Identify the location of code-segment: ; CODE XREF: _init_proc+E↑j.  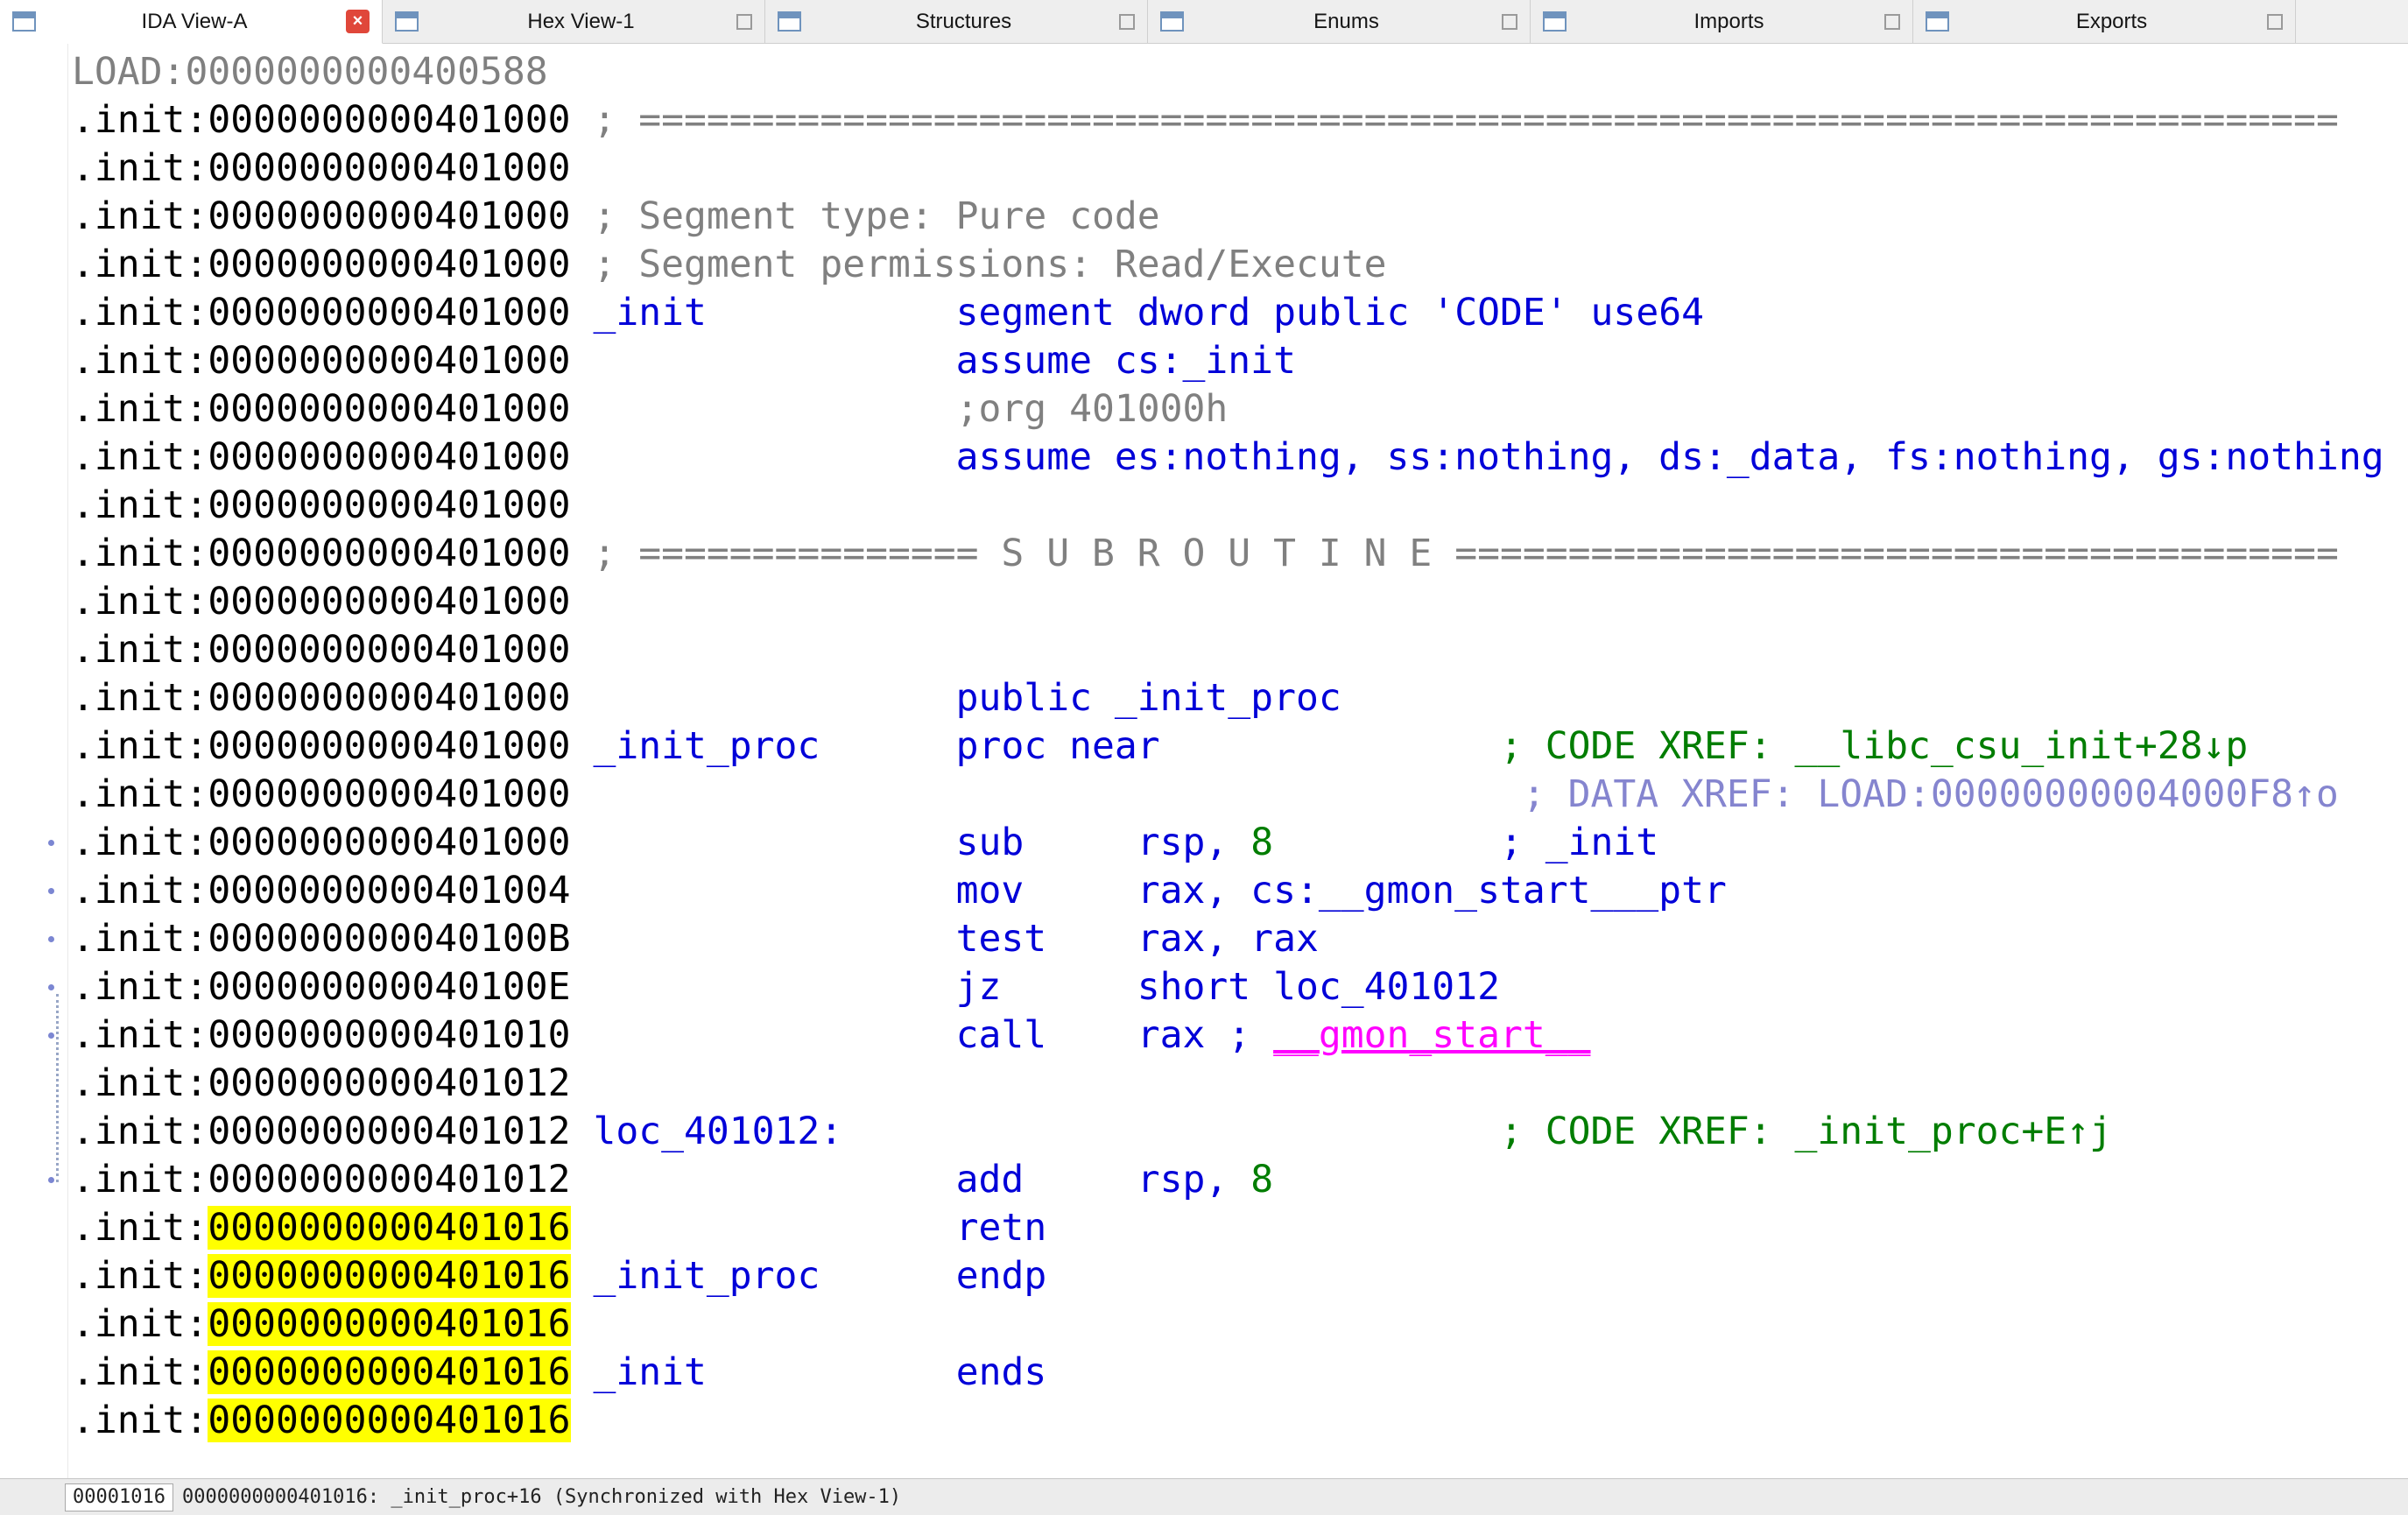
(1805, 1132).